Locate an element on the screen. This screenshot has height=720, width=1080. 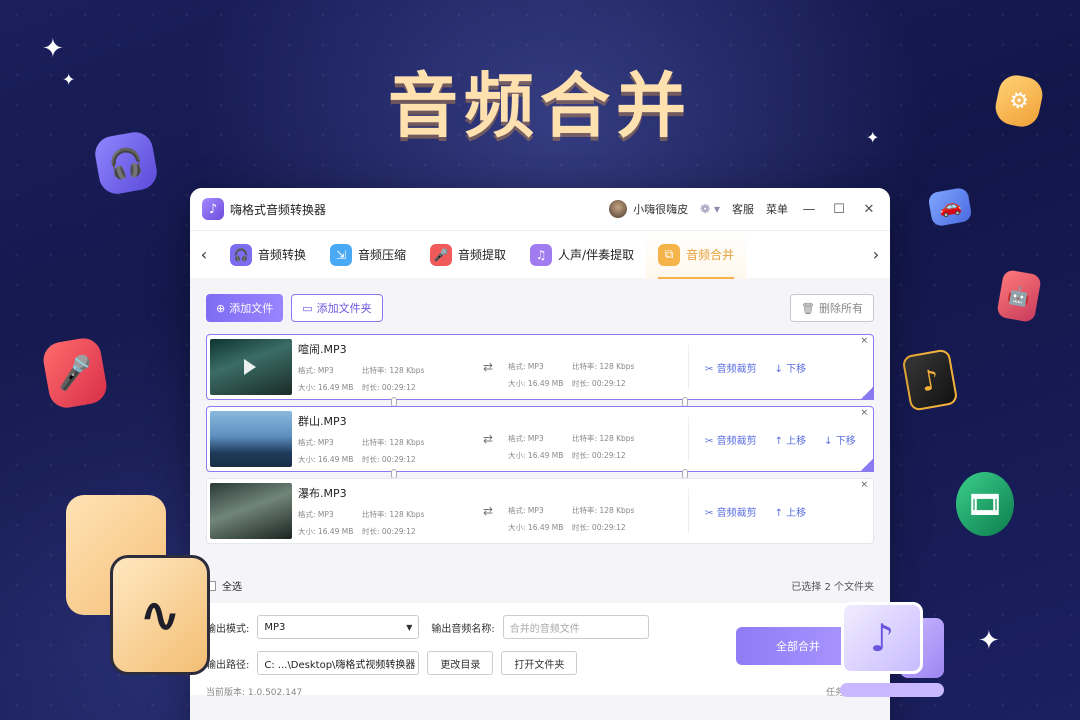
delete-all-button: 🗑 删除所有 is located at coordinates (832, 308).